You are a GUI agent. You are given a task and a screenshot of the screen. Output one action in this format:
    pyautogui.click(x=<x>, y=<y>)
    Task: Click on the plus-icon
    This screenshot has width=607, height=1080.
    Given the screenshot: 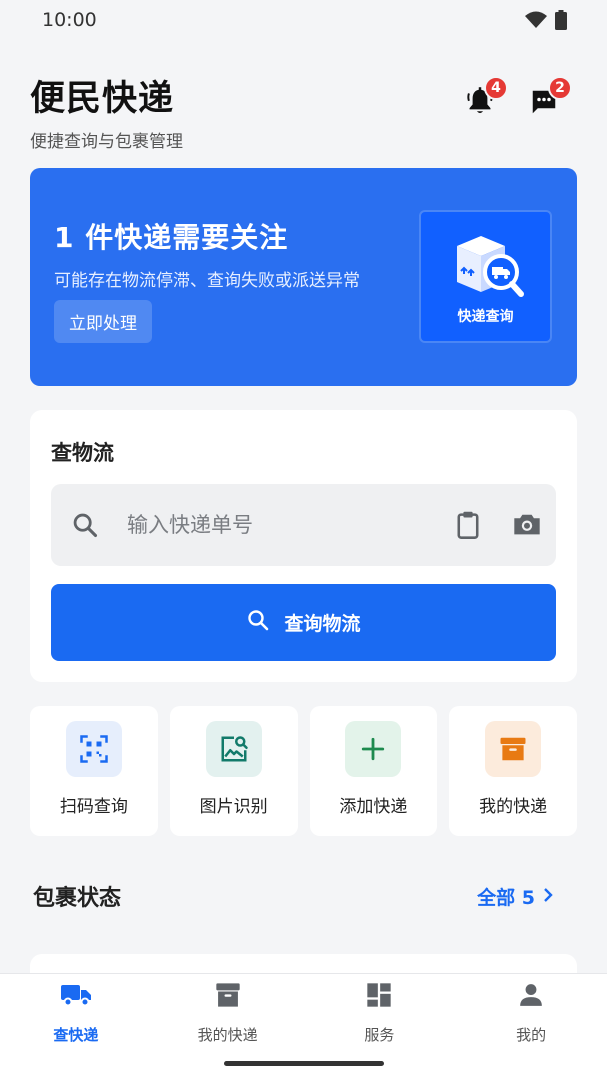 What is the action you would take?
    pyautogui.click(x=373, y=749)
    